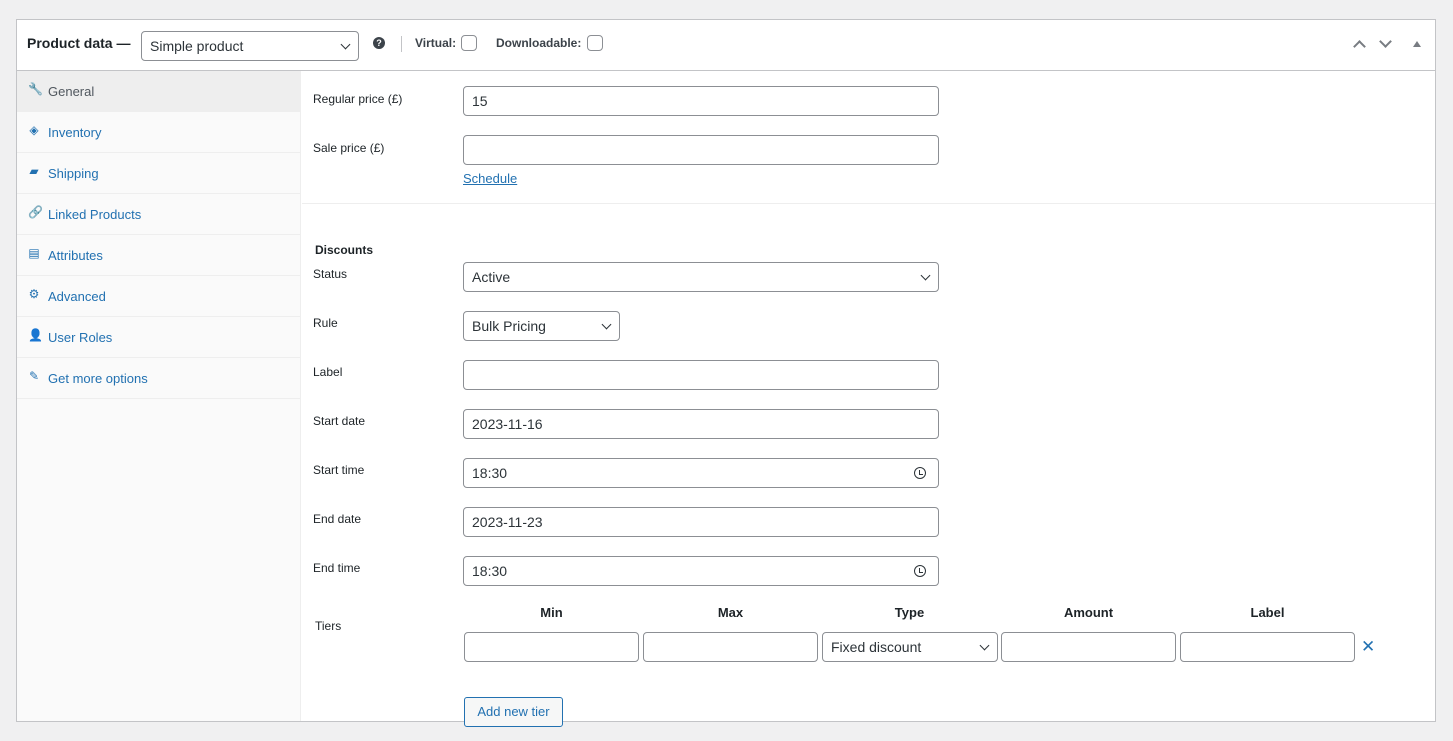 This screenshot has width=1453, height=741. What do you see at coordinates (490, 571) in the screenshot?
I see `end-time-value: 18:30` at bounding box center [490, 571].